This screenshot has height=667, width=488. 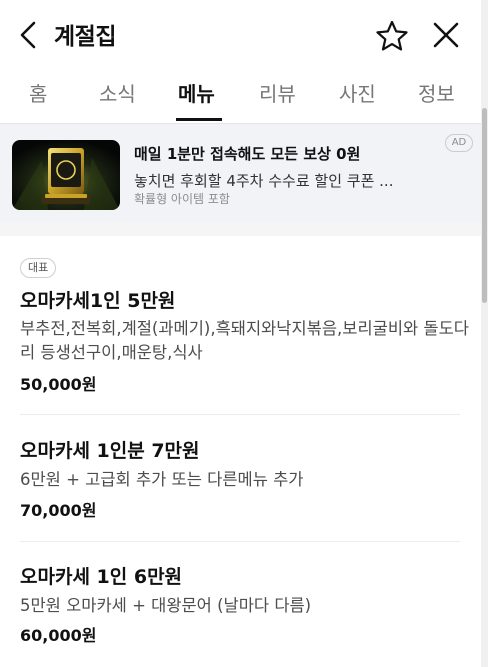 What do you see at coordinates (117, 92) in the screenshot?
I see `tab-news: 소식` at bounding box center [117, 92].